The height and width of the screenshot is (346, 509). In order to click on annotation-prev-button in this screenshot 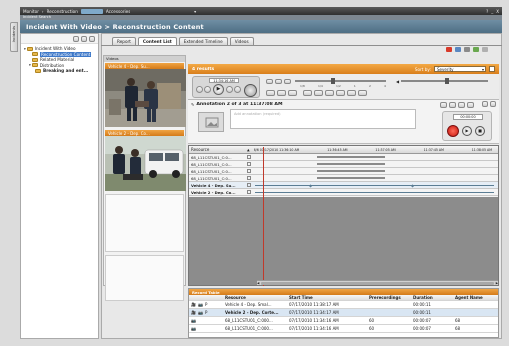, I will do `click(485, 104)`.